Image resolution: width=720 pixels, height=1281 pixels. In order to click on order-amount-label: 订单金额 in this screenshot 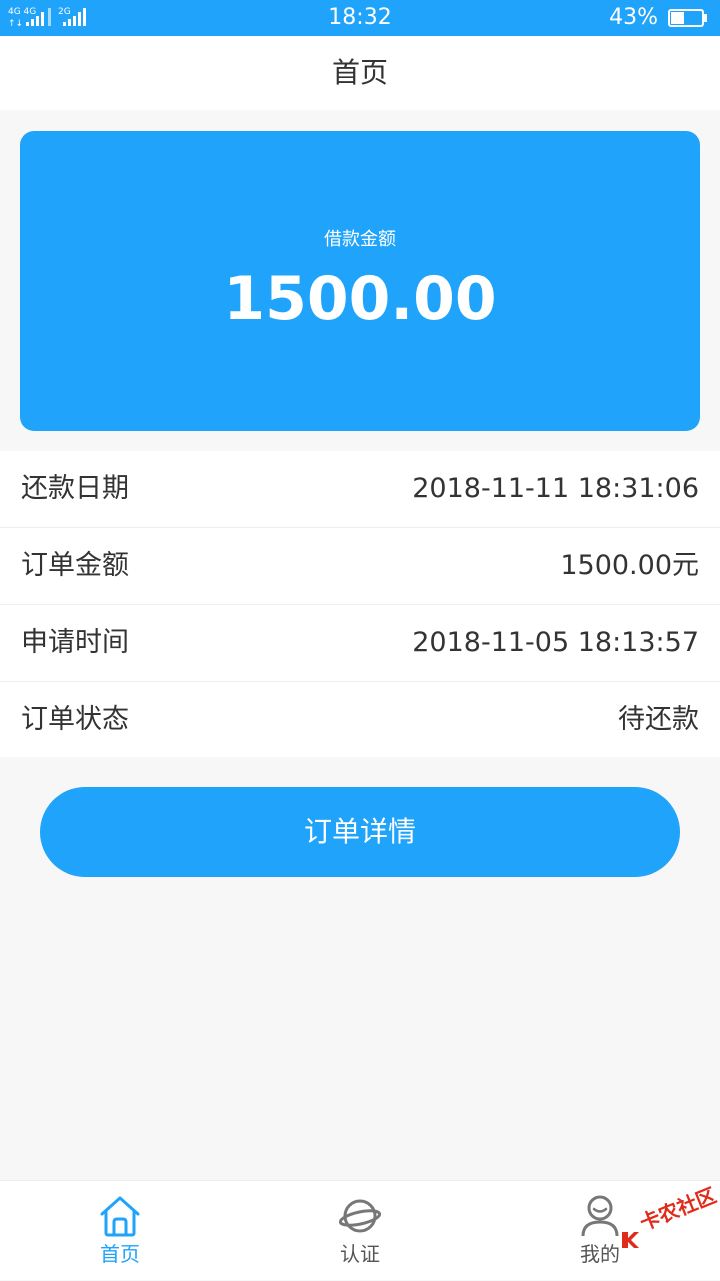, I will do `click(75, 565)`.